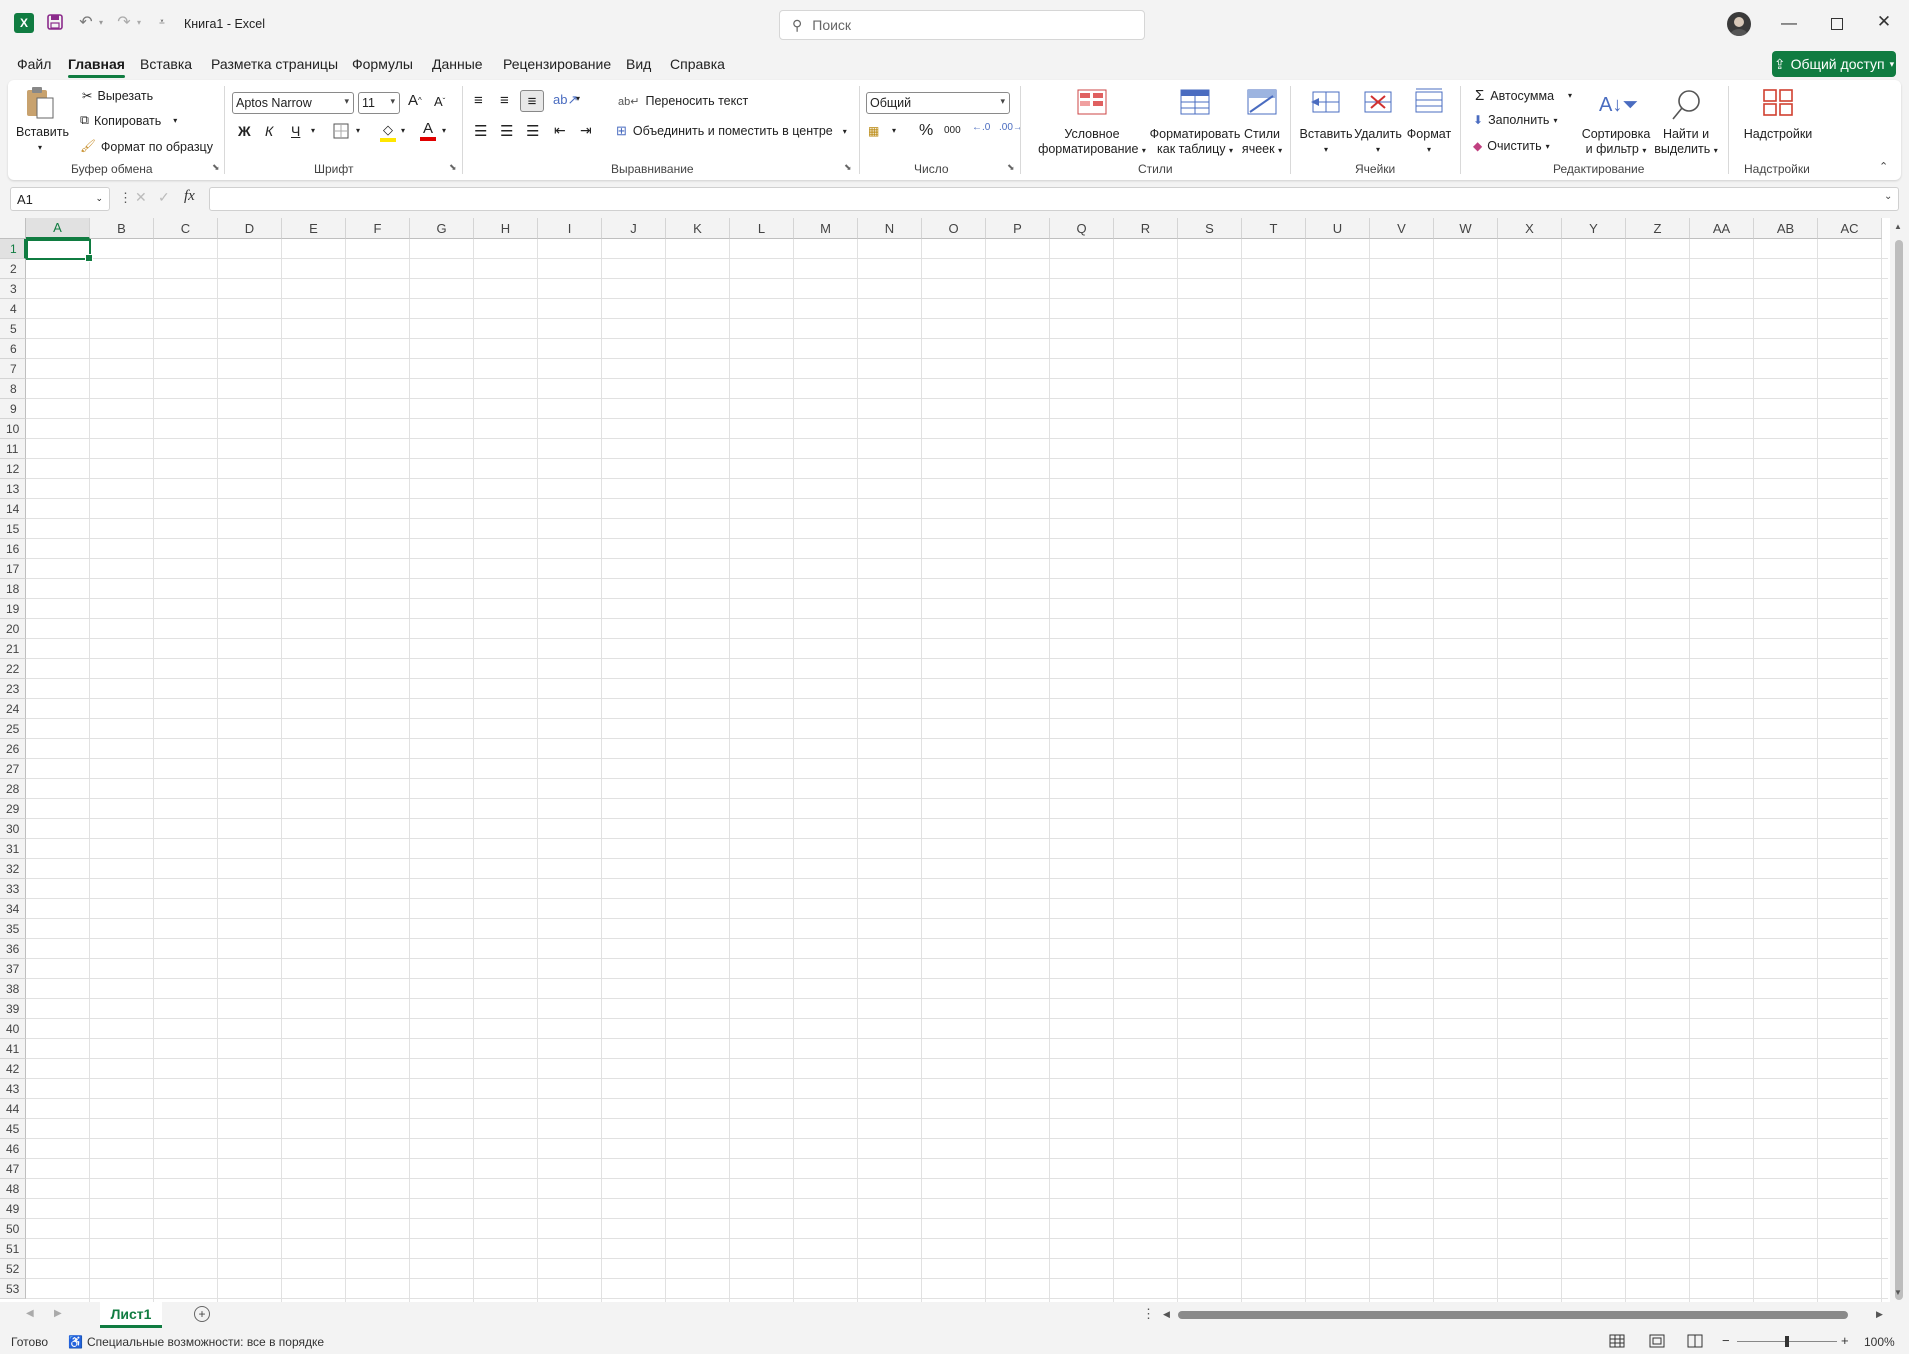 Image resolution: width=1909 pixels, height=1354 pixels. What do you see at coordinates (457, 64) in the screenshot?
I see `tab-data: Данные` at bounding box center [457, 64].